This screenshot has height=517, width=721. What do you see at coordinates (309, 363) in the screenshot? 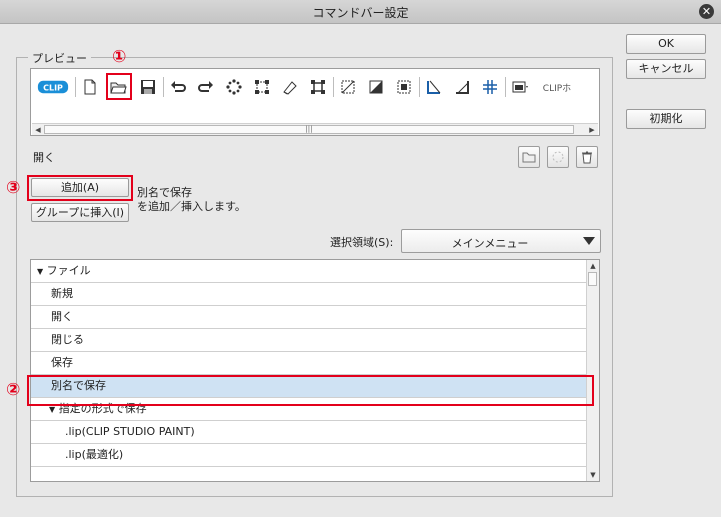
I see `tree-row-save: 保存` at bounding box center [309, 363].